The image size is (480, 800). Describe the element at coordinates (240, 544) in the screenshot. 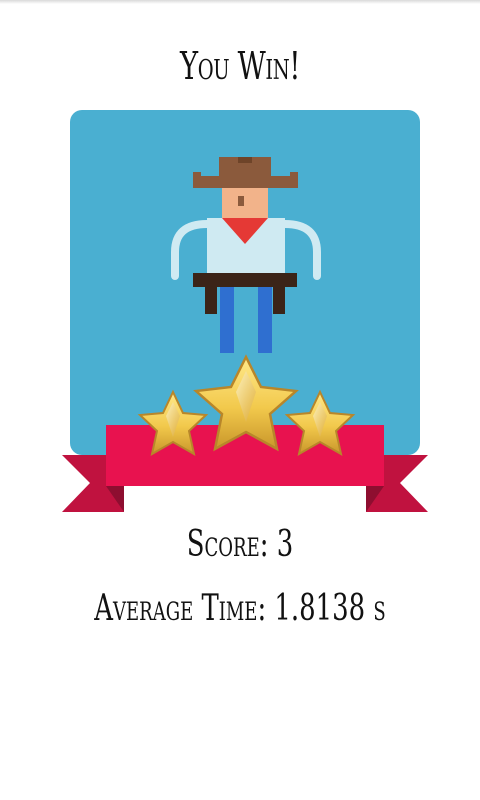

I see `score-label: Score: 3` at that location.